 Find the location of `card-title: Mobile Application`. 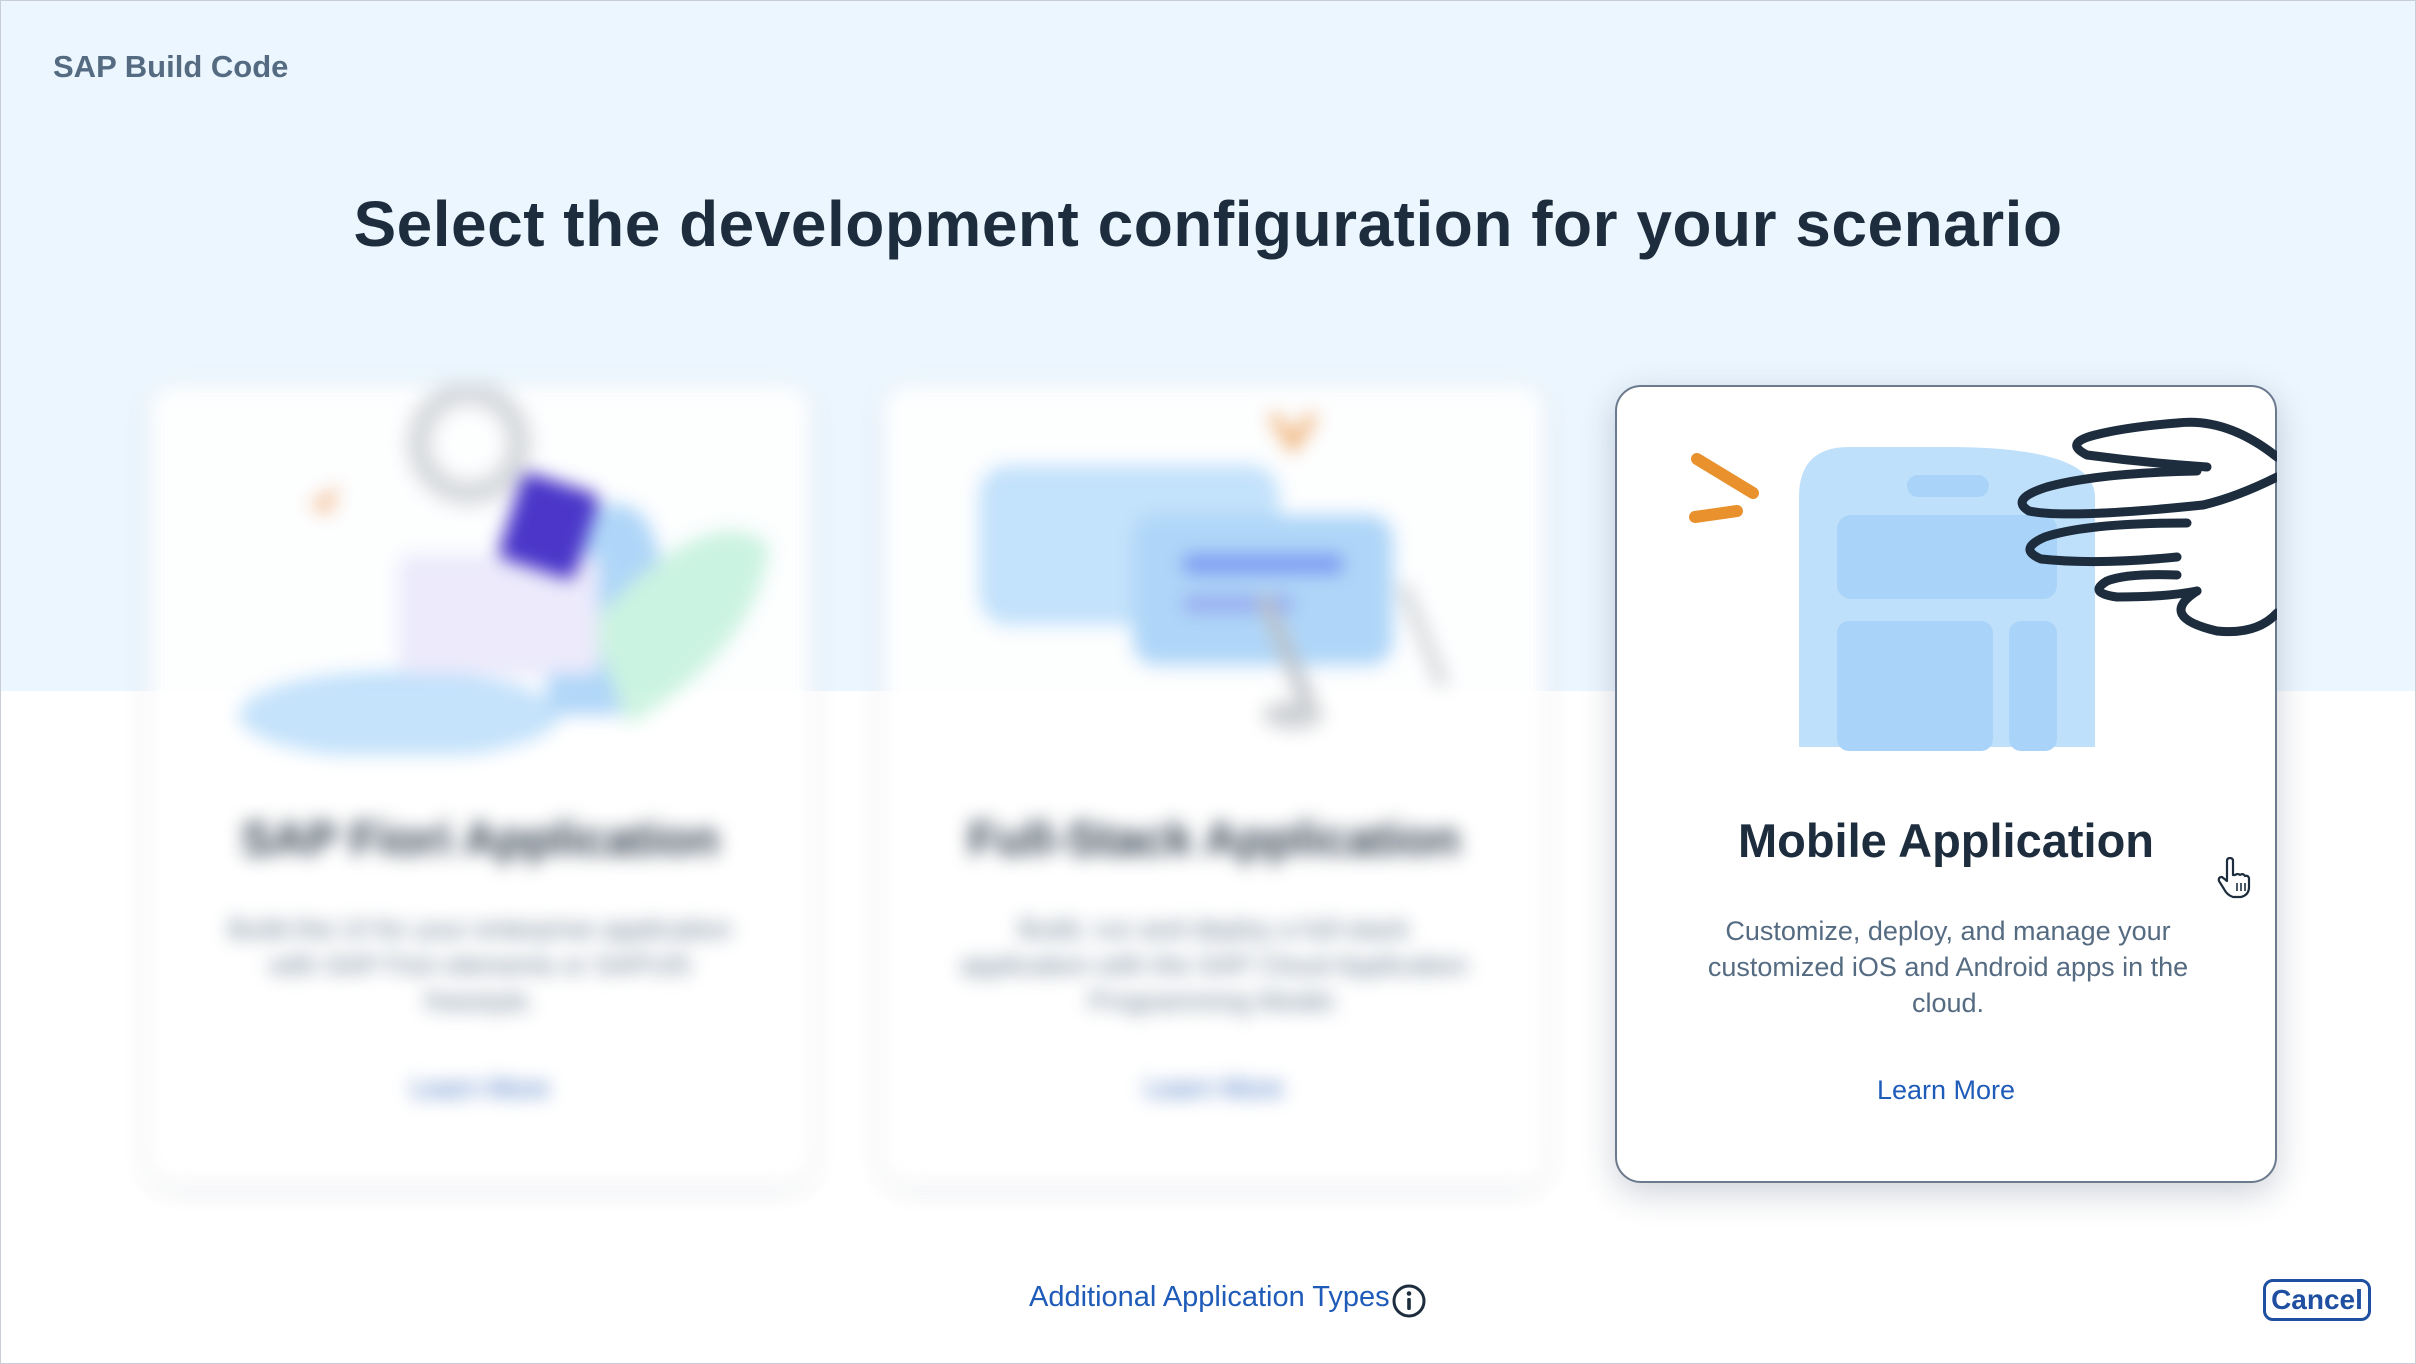

card-title: Mobile Application is located at coordinates (1946, 840).